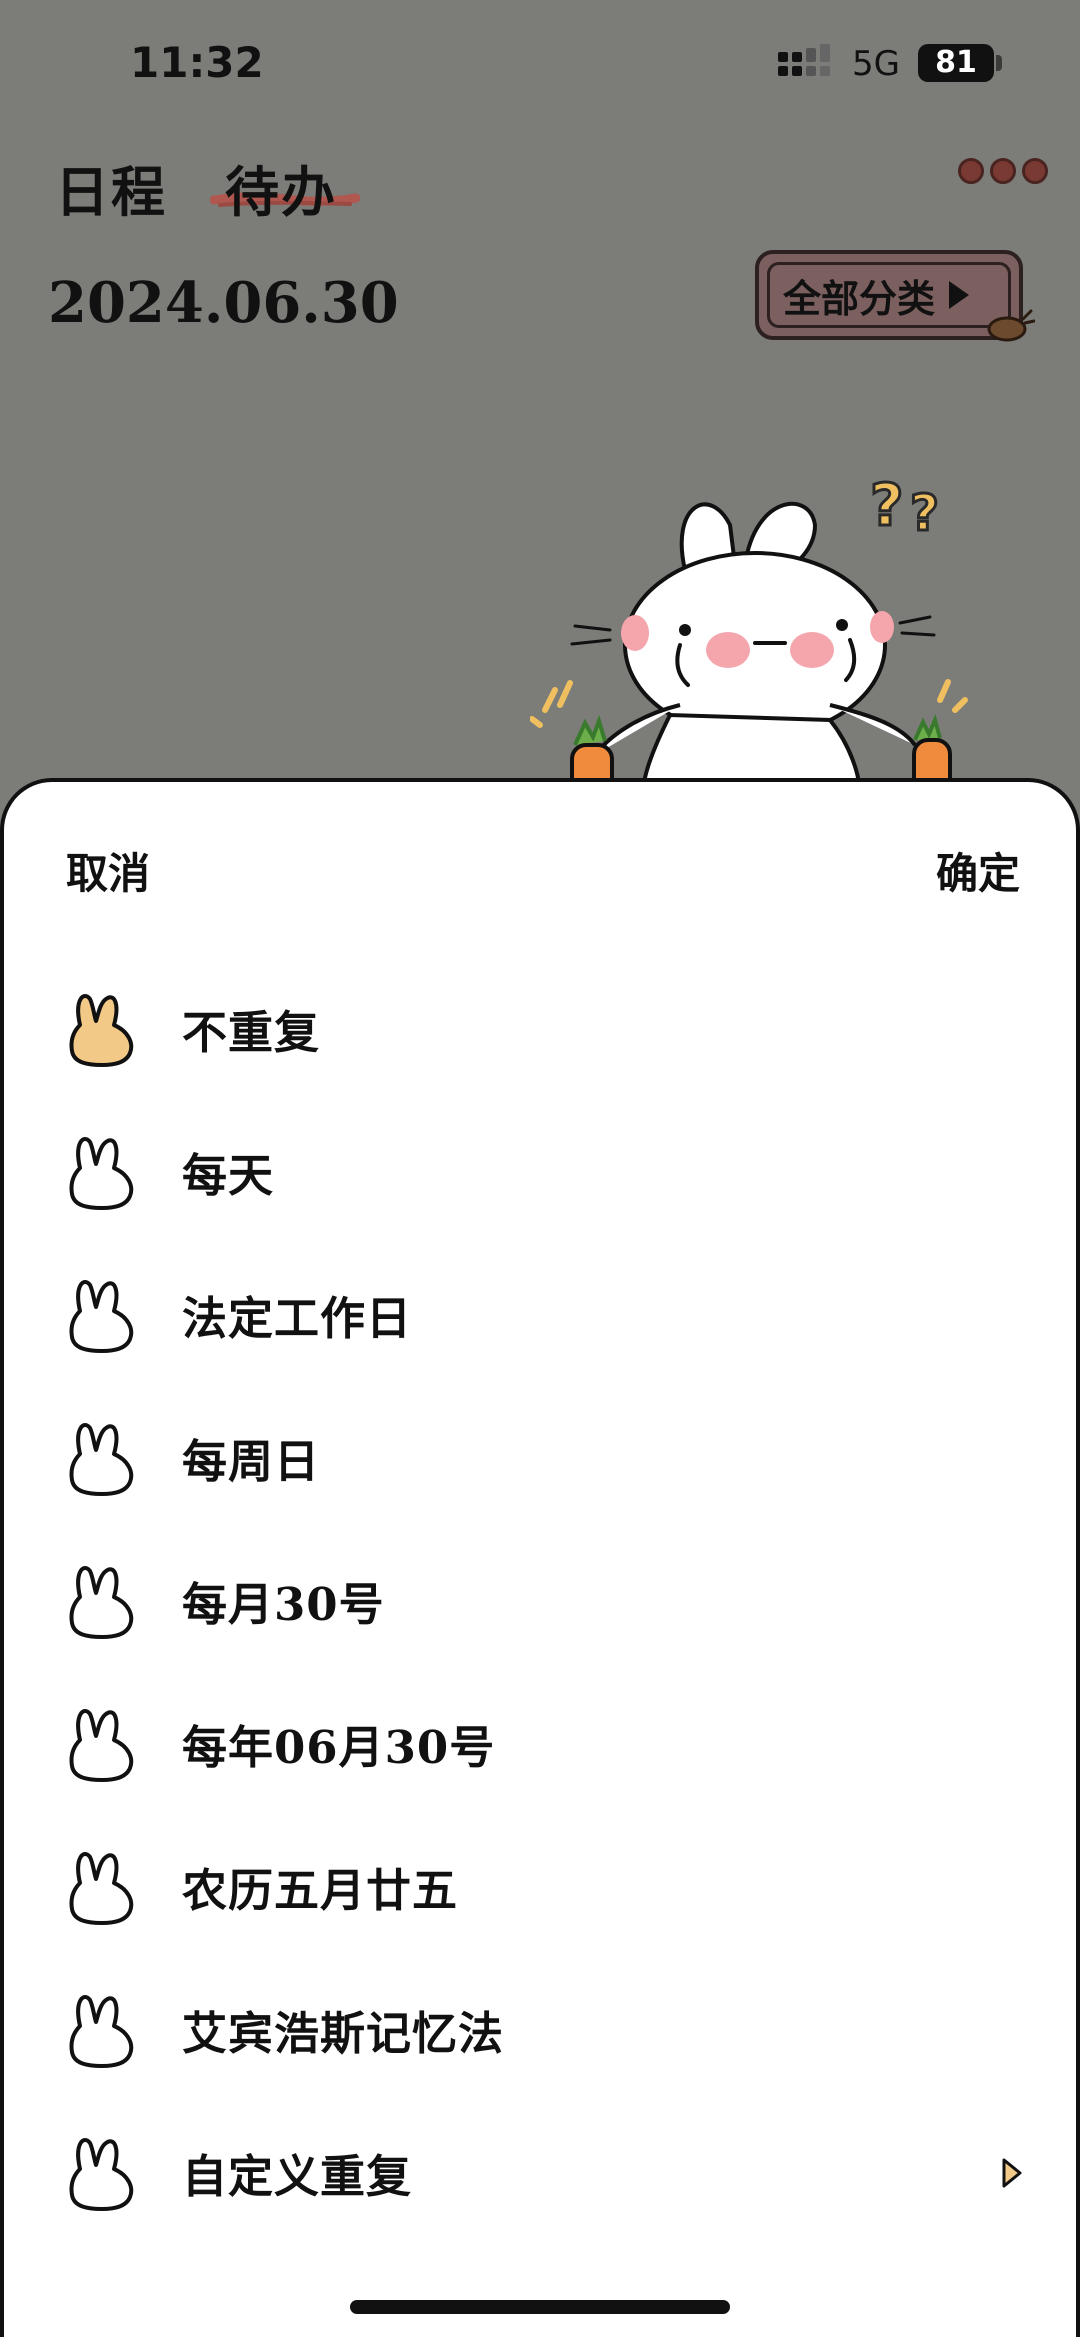 The height and width of the screenshot is (2337, 1080). I want to click on option-label: 农历五月廿五, so click(320, 1890).